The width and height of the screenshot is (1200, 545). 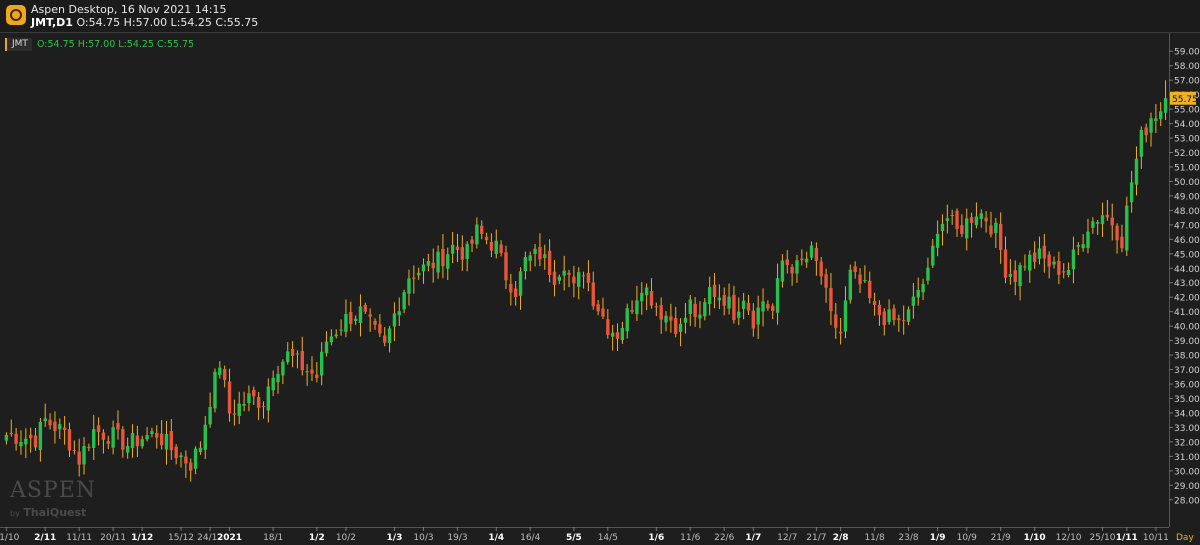 I want to click on y-tick-label: 51.00, so click(x=1187, y=168).